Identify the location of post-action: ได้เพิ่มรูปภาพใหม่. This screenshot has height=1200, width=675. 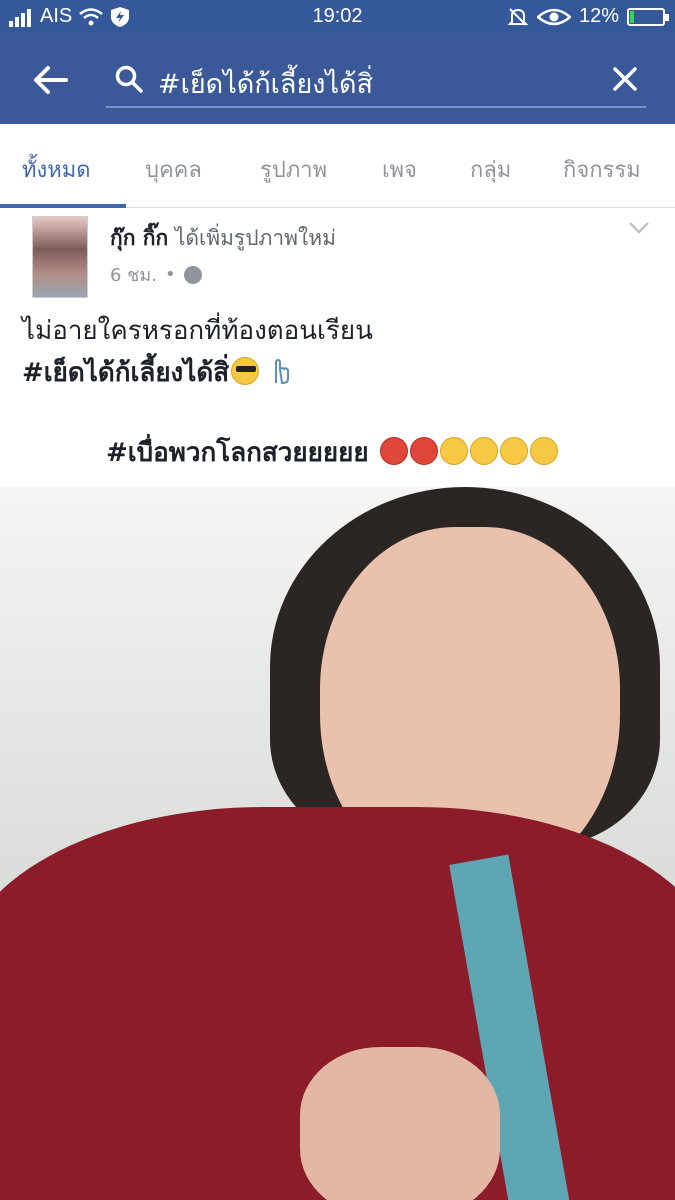
(255, 238).